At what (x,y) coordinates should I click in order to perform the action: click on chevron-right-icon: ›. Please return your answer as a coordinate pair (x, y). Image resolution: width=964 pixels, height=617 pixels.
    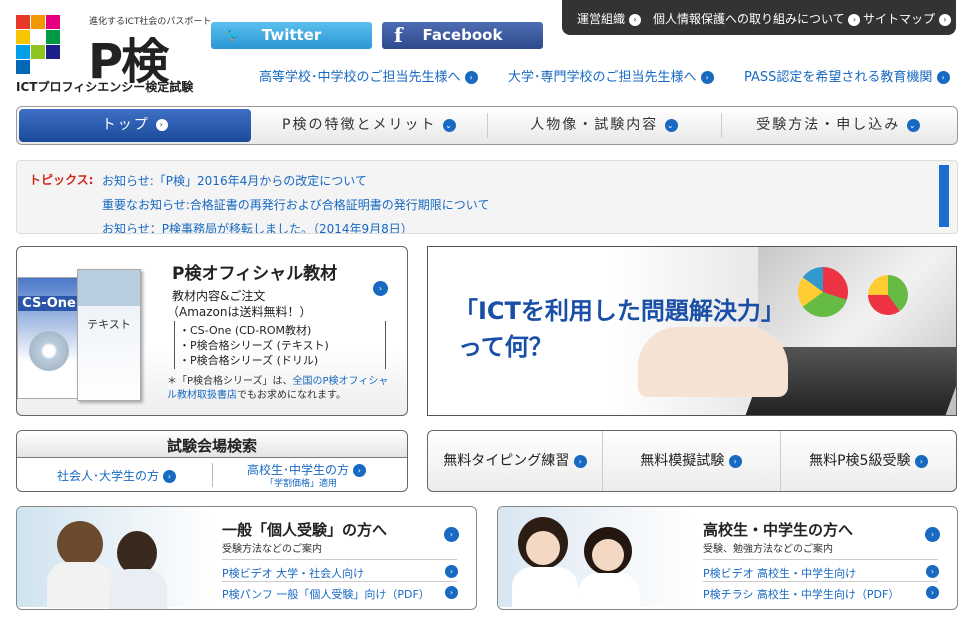
    Looking at the image, I should click on (162, 125).